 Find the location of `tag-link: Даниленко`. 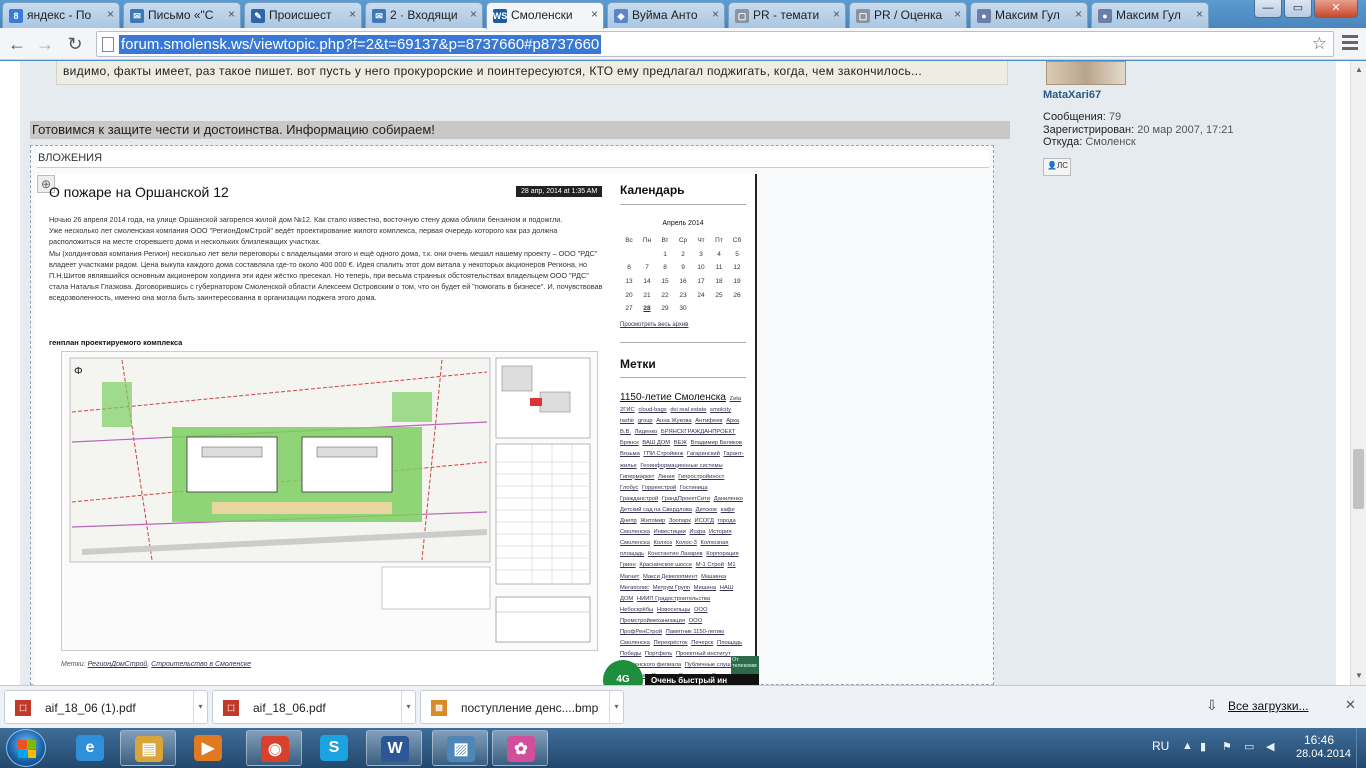

tag-link: Даниленко is located at coordinates (728, 499).